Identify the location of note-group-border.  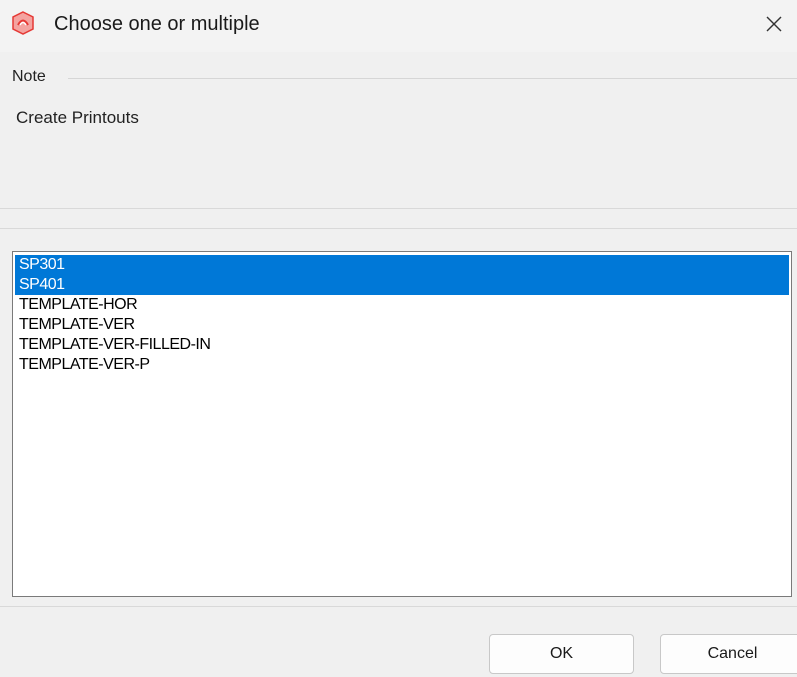
(432, 78).